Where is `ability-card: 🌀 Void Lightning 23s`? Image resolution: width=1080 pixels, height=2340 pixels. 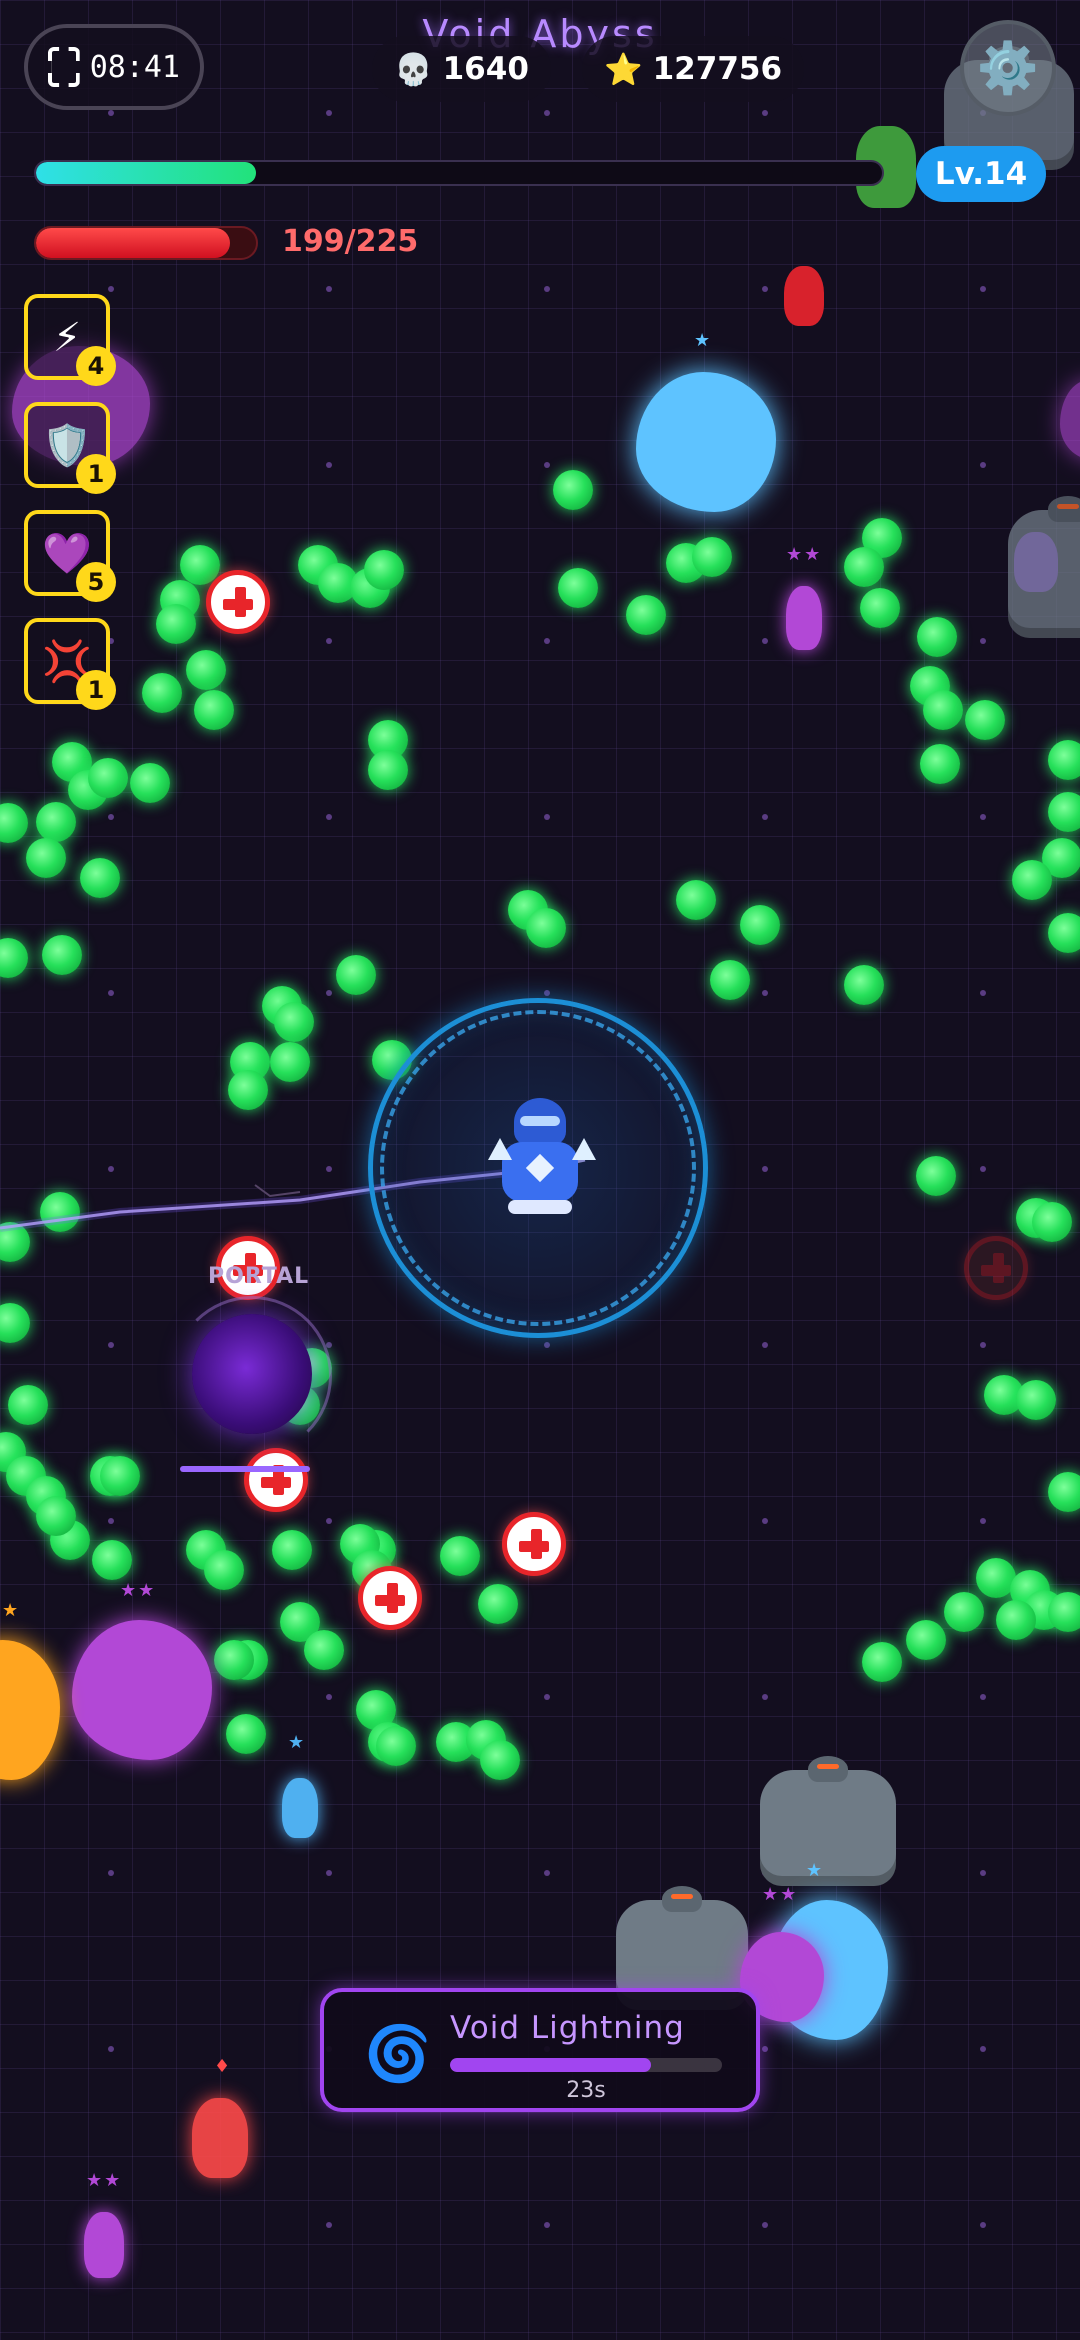 ability-card: 🌀 Void Lightning 23s is located at coordinates (540, 2050).